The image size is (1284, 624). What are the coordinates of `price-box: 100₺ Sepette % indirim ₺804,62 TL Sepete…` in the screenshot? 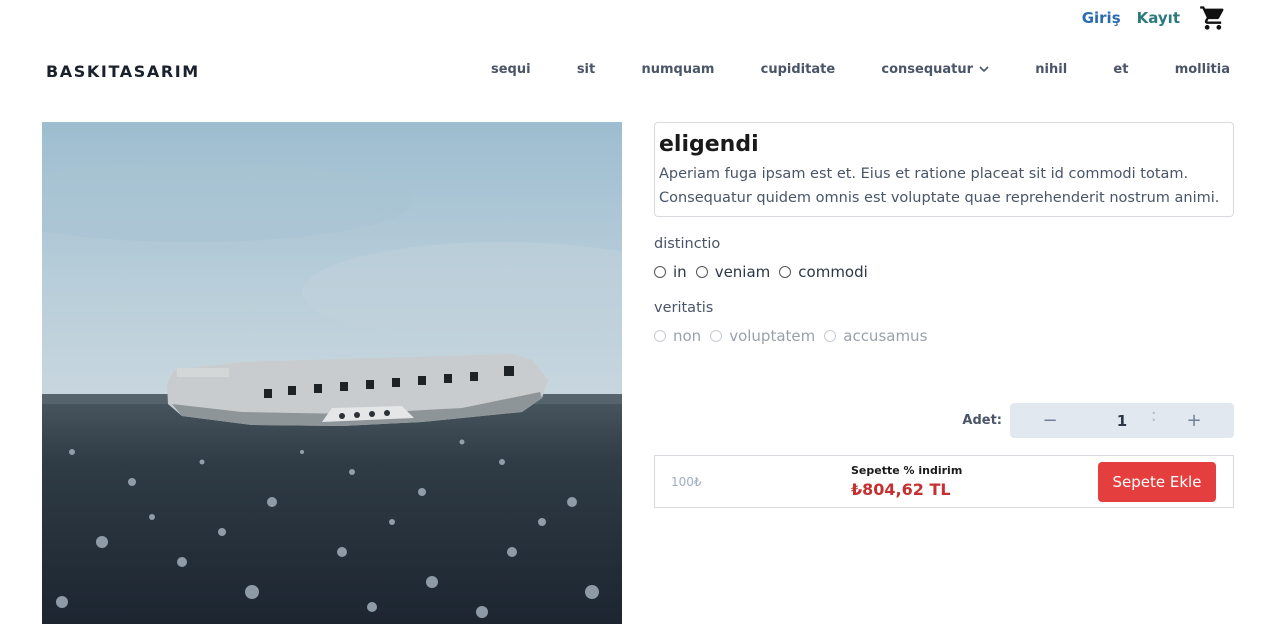 It's located at (944, 481).